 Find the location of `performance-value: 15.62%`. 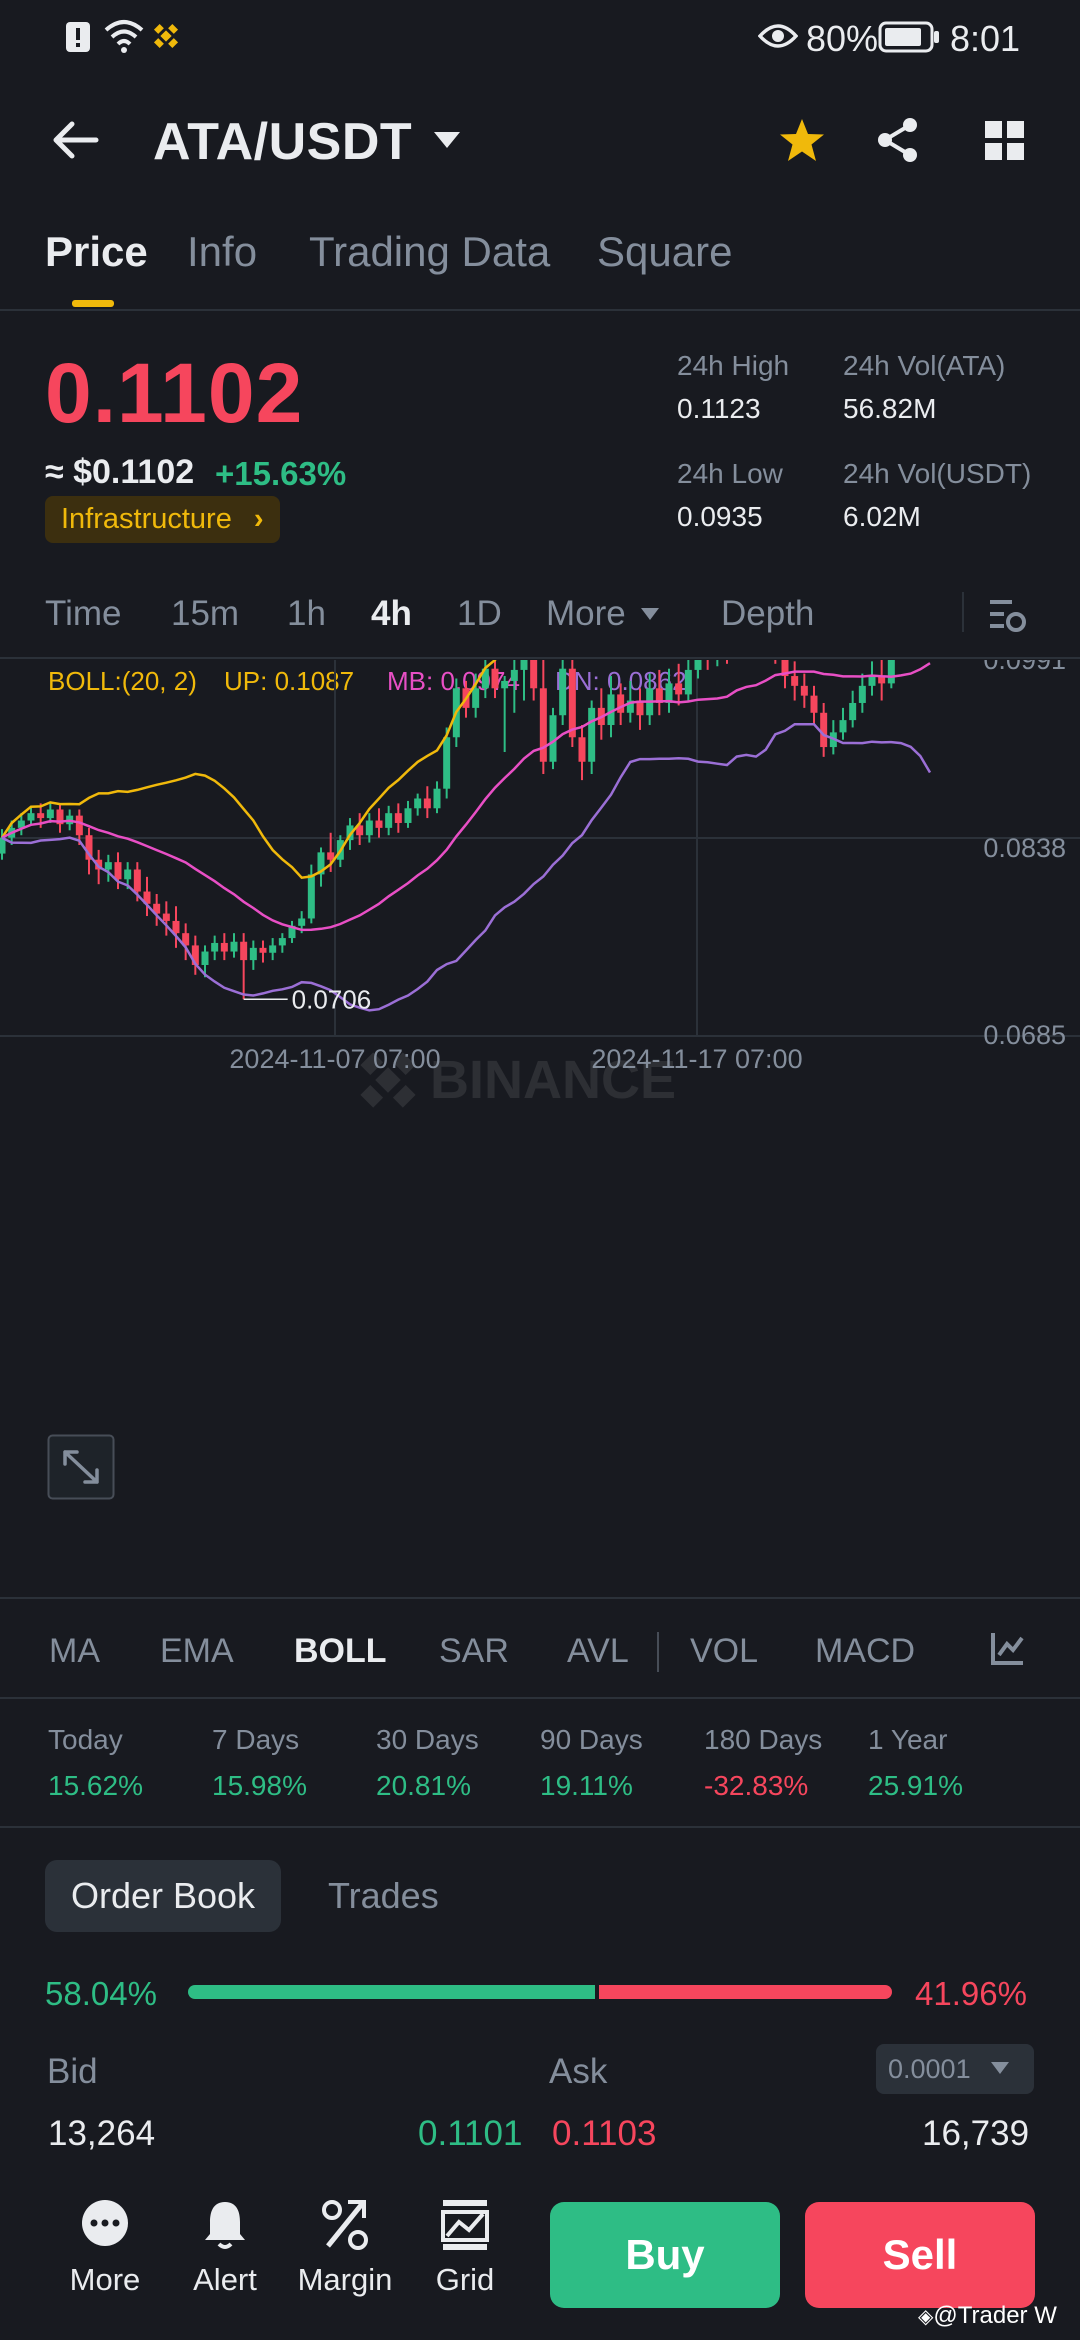

performance-value: 15.62% is located at coordinates (95, 1785).